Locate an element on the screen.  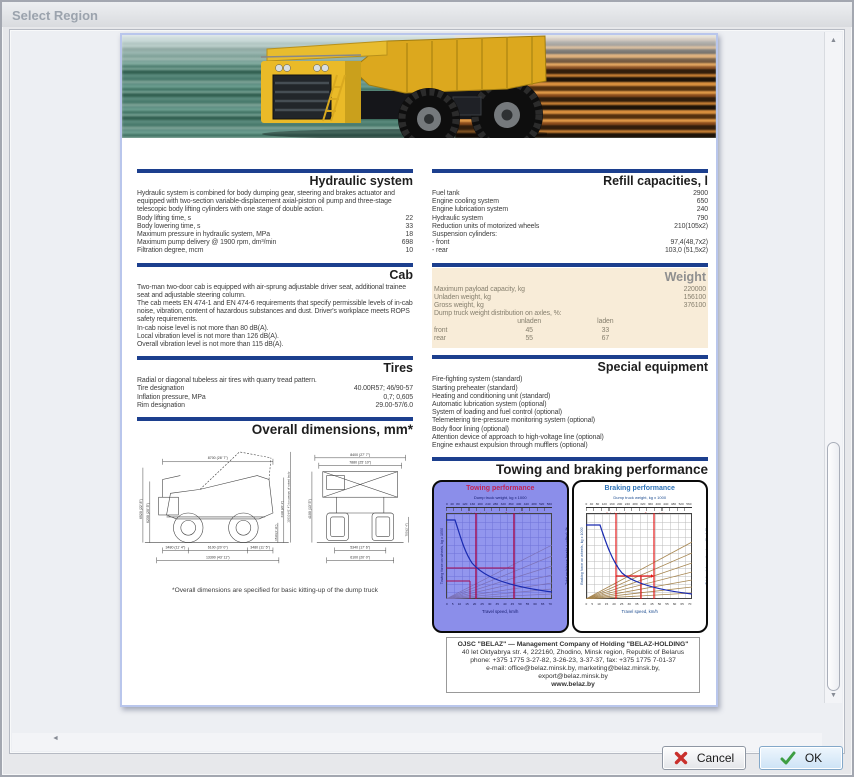
weight-table-row: rear 55 67 is located at coordinates (522, 339).